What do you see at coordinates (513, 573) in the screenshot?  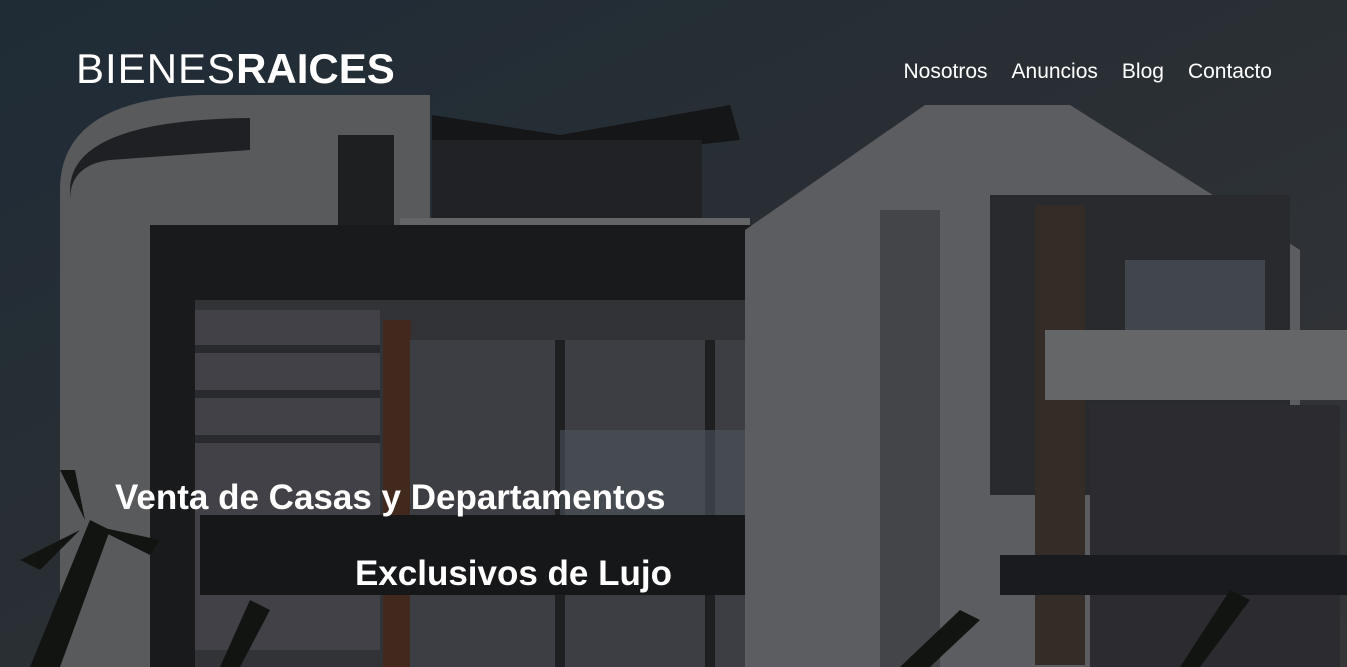 I see `hero-headline-line2: Exclusivos de Lujo` at bounding box center [513, 573].